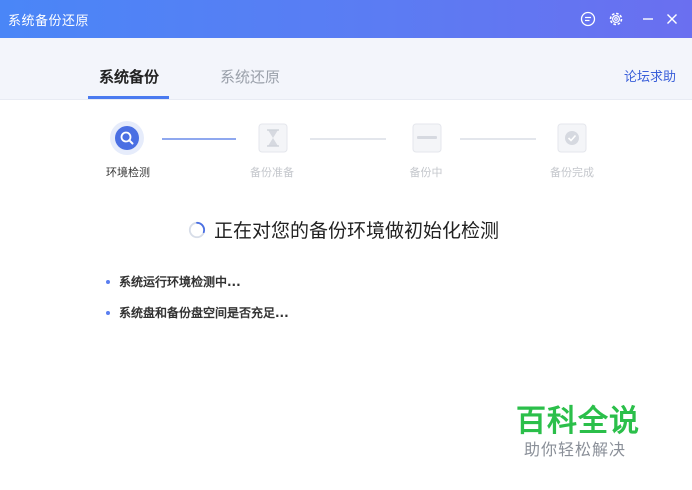 Image resolution: width=692 pixels, height=490 pixels. Describe the element at coordinates (250, 76) in the screenshot. I see `tab-system-restore: 系统还原` at that location.